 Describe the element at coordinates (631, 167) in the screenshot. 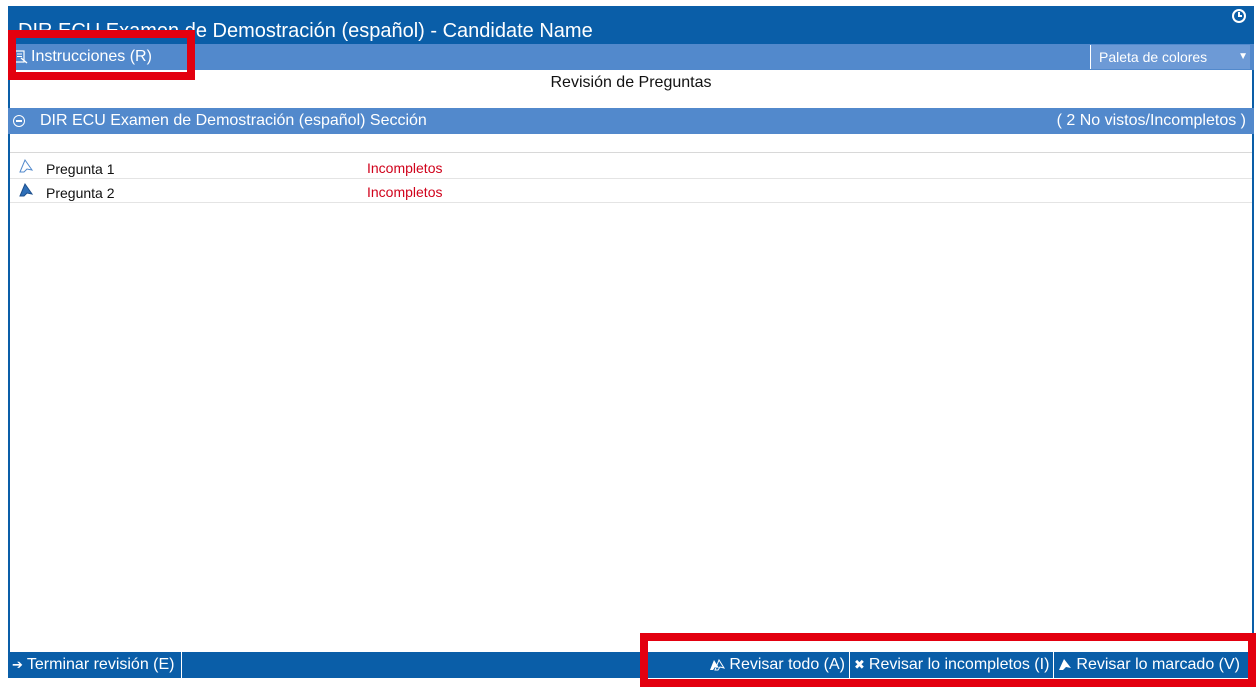

I see `question-row-1: Pregunta 1 Incompletos` at that location.